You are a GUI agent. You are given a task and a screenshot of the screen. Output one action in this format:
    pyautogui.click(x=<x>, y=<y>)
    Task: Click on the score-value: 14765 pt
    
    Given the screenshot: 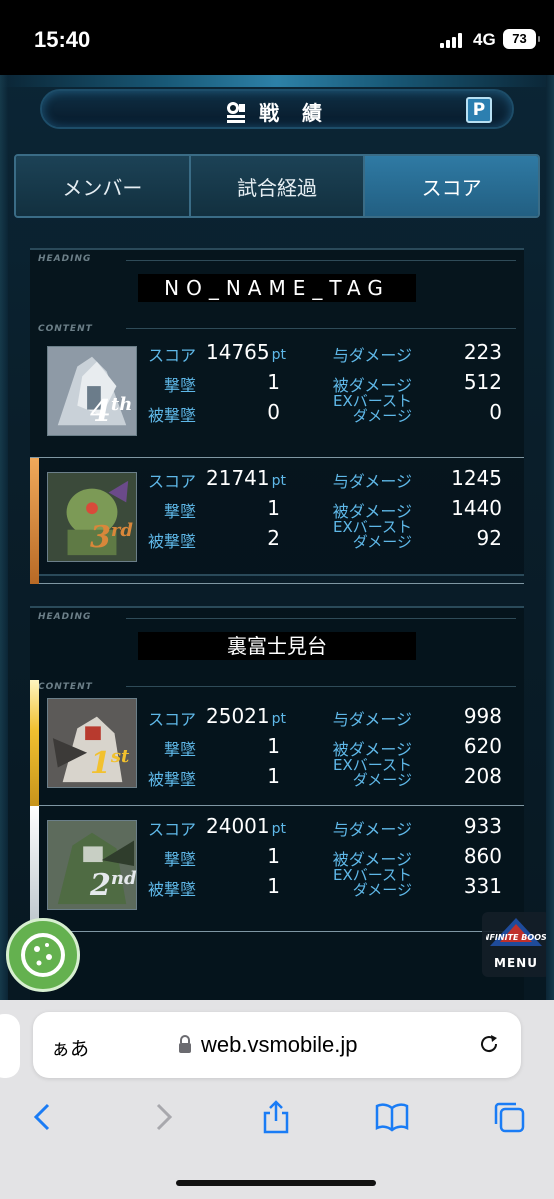 What is the action you would take?
    pyautogui.click(x=246, y=352)
    